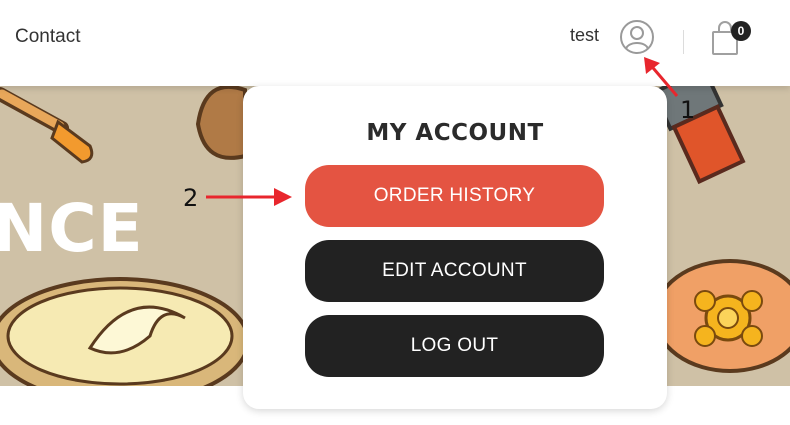 The width and height of the screenshot is (790, 425). Describe the element at coordinates (454, 346) in the screenshot. I see `log-out-button: LOG OUT` at that location.